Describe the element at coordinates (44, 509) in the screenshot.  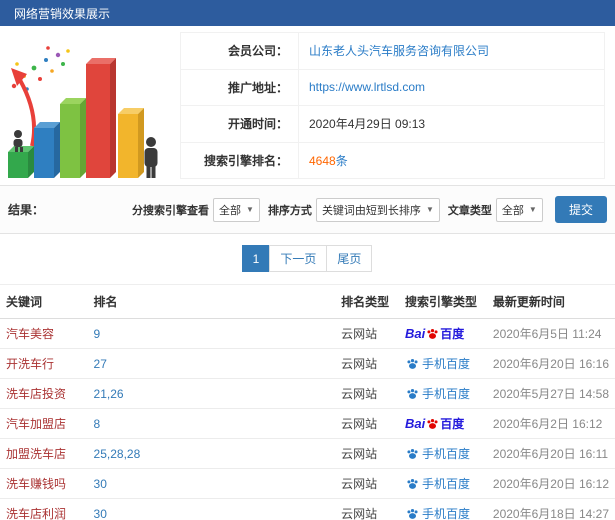
I see `keyword-cell: 洗车店利润` at that location.